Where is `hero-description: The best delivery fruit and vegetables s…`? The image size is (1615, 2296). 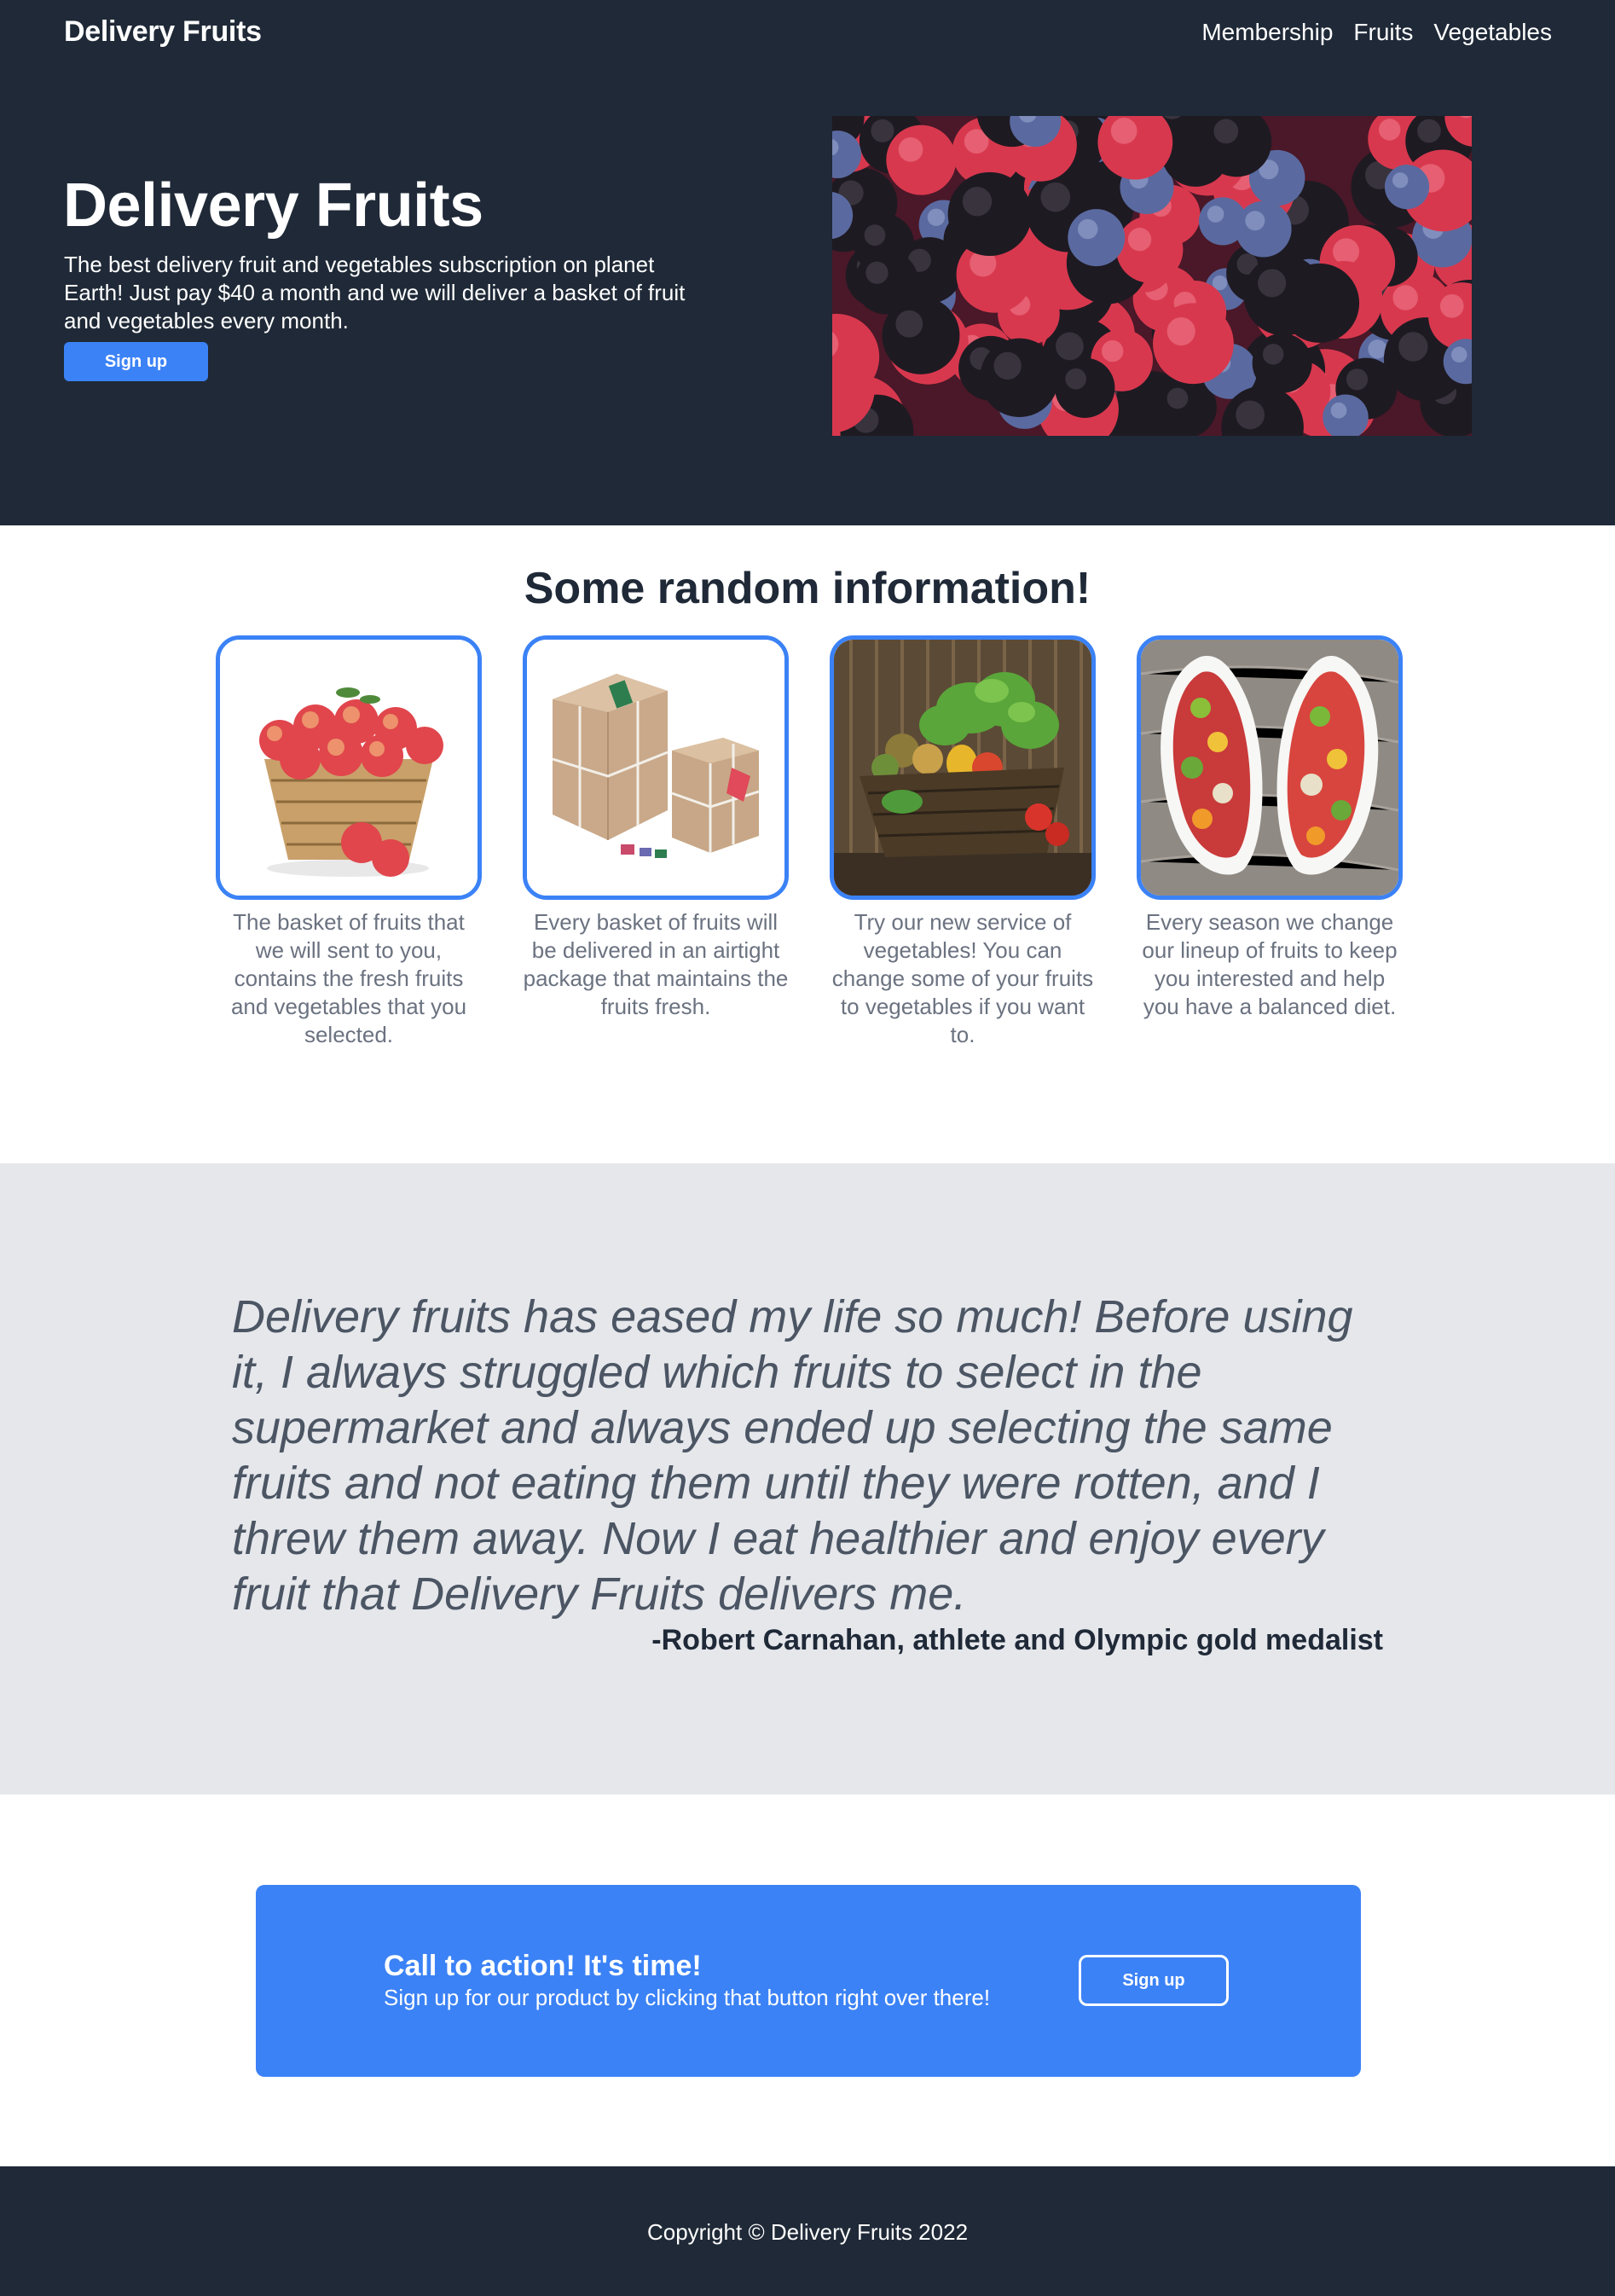
hero-description: The best delivery fruit and vegetables s… is located at coordinates (375, 292).